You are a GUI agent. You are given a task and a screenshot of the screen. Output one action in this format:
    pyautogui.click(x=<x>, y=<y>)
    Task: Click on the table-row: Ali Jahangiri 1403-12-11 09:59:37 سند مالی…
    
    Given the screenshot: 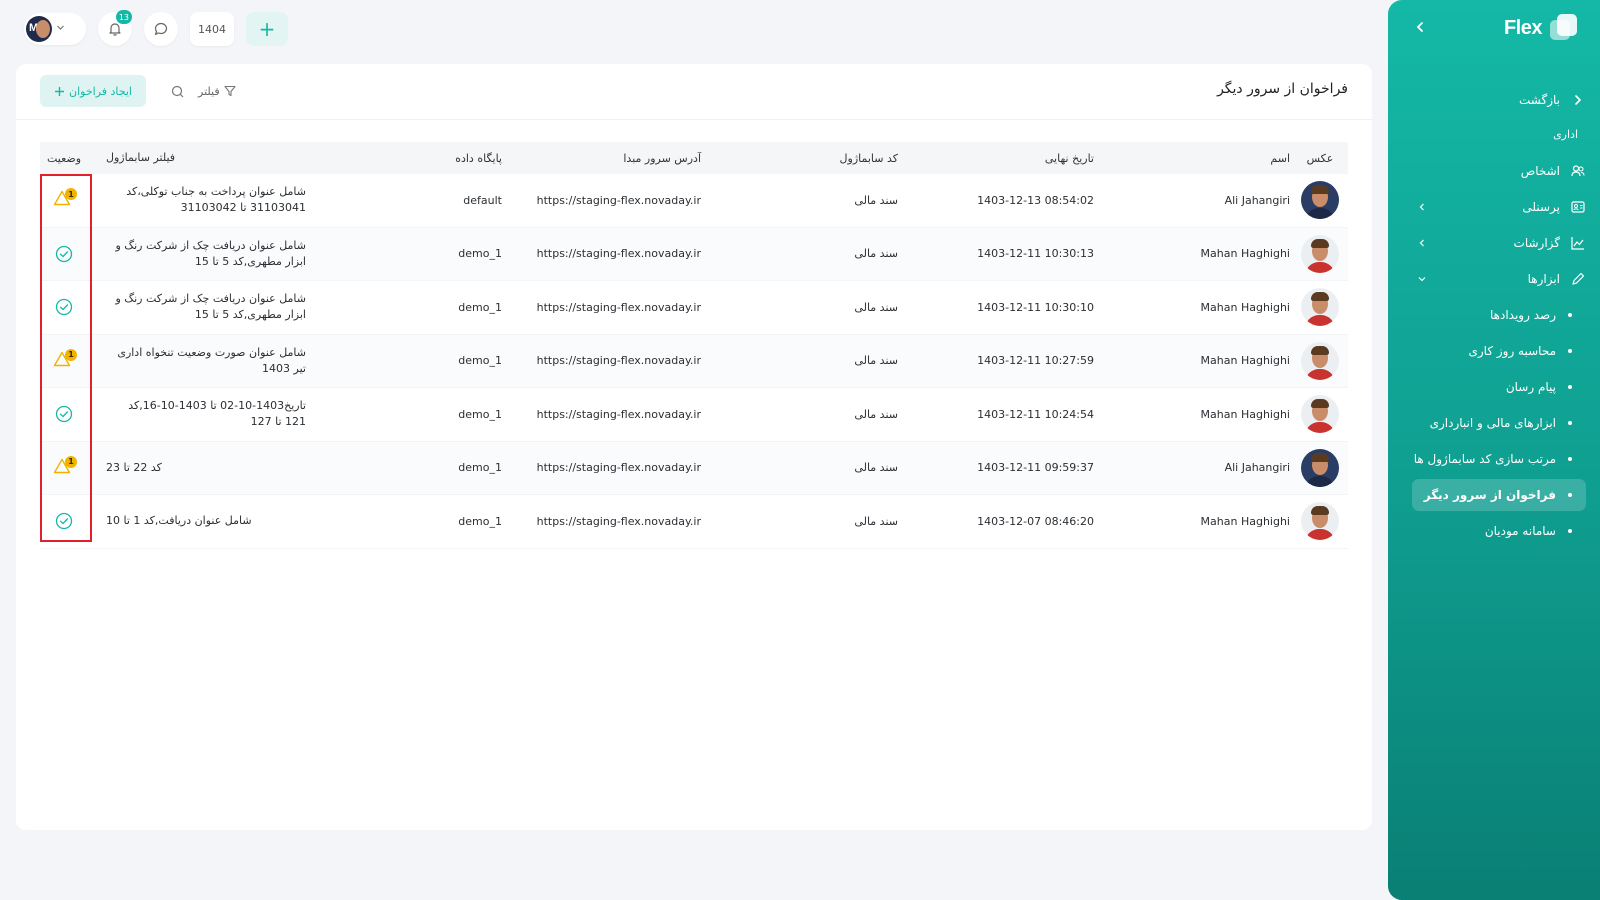 What is the action you would take?
    pyautogui.click(x=694, y=468)
    